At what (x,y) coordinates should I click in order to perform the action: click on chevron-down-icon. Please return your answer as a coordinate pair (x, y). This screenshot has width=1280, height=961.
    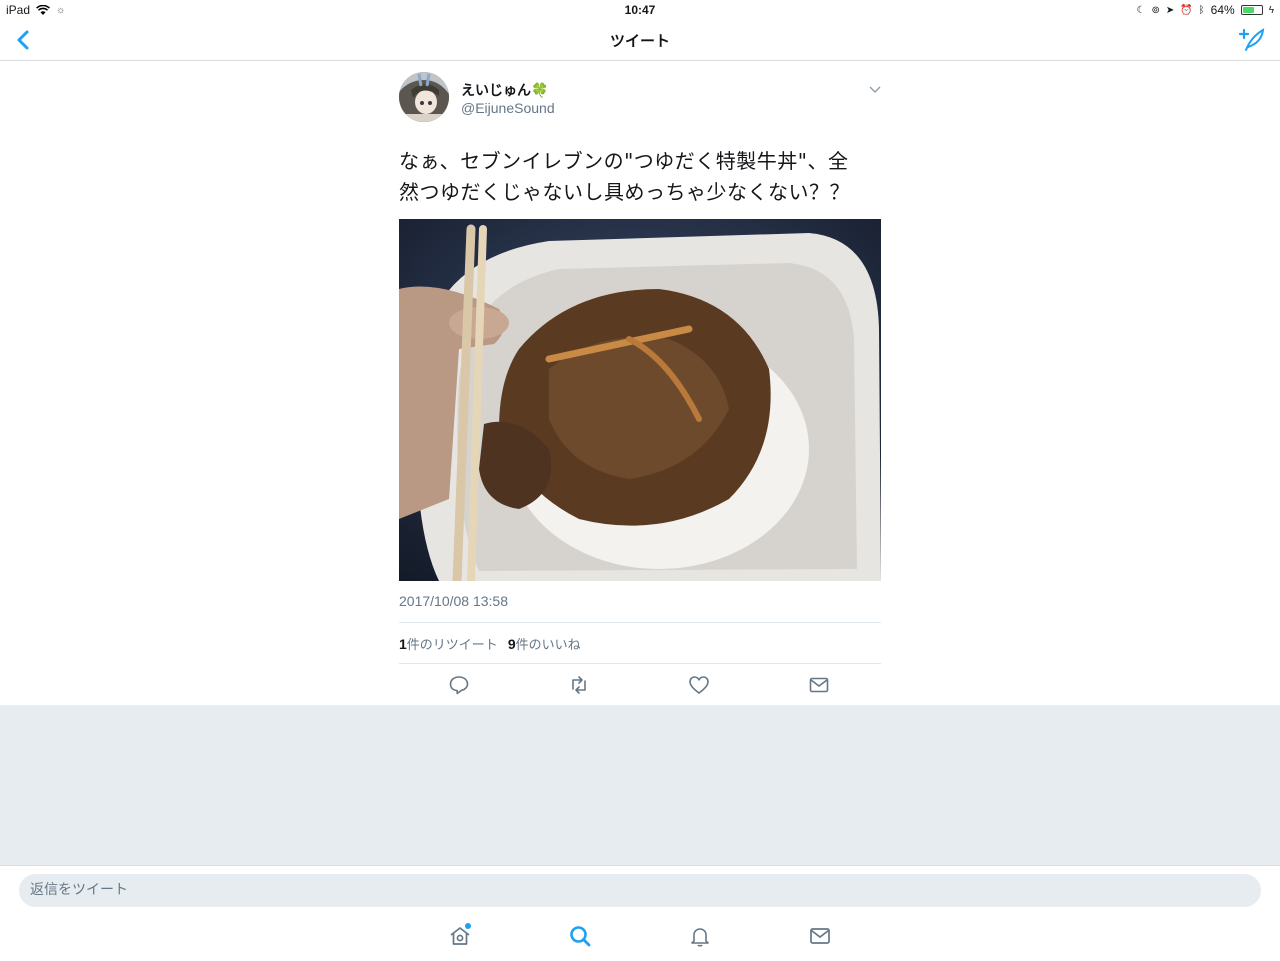
    Looking at the image, I should click on (875, 89).